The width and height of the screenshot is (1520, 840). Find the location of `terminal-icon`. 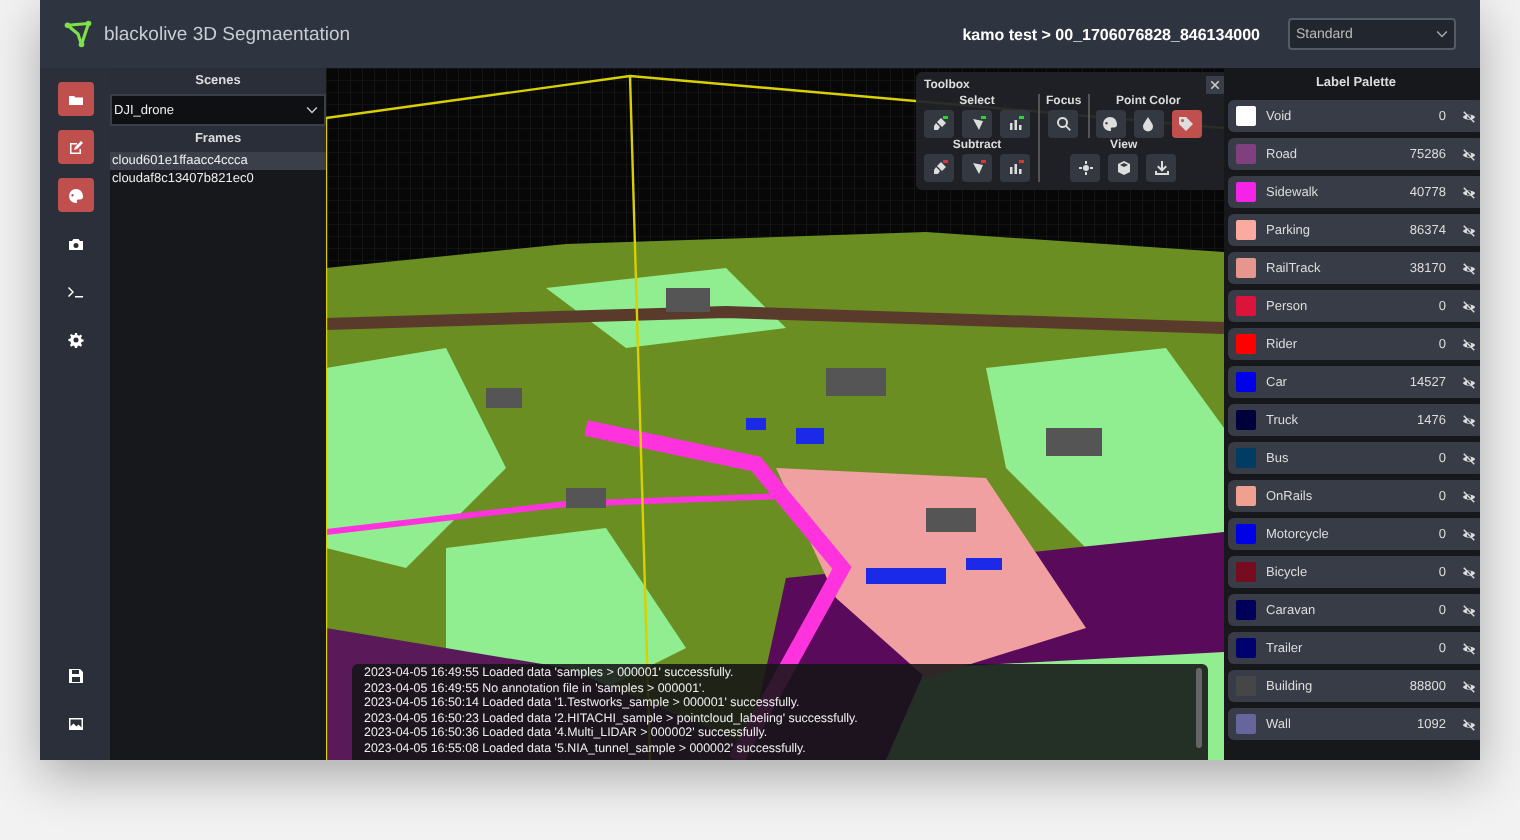

terminal-icon is located at coordinates (75, 291).